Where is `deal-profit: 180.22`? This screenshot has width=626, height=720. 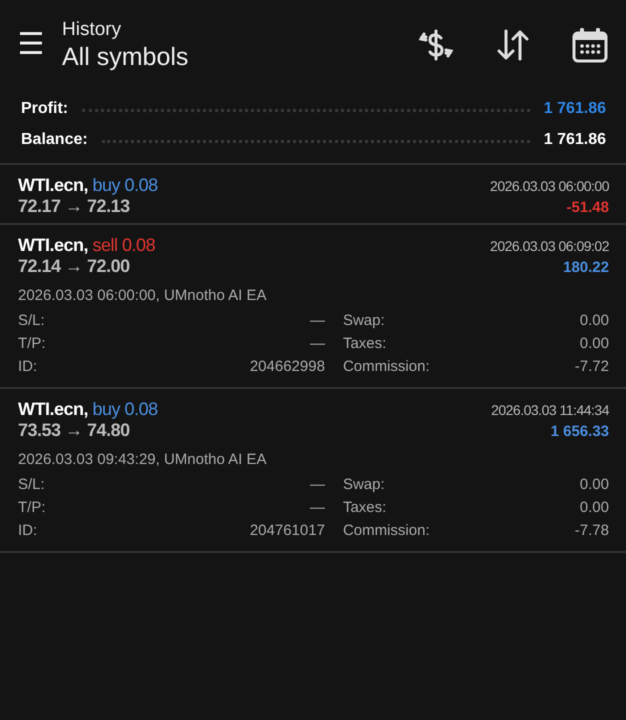 deal-profit: 180.22 is located at coordinates (586, 267).